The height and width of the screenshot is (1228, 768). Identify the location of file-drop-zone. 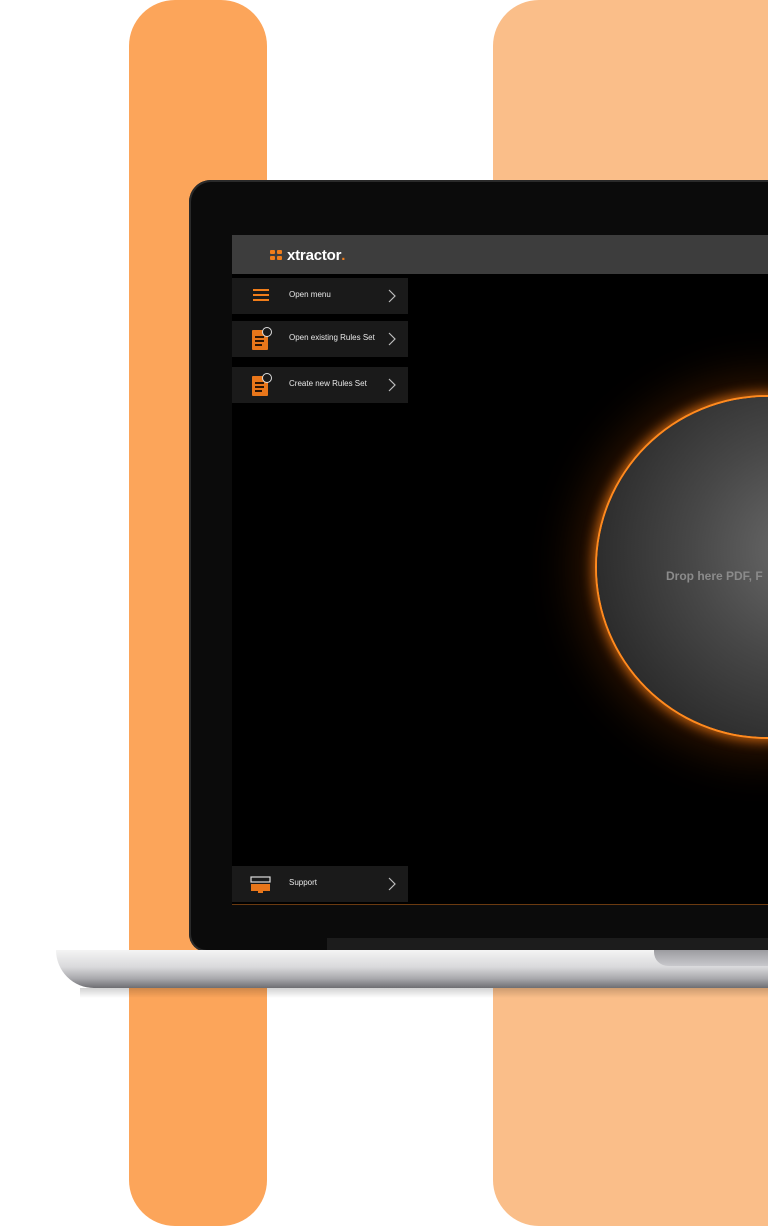
(682, 567).